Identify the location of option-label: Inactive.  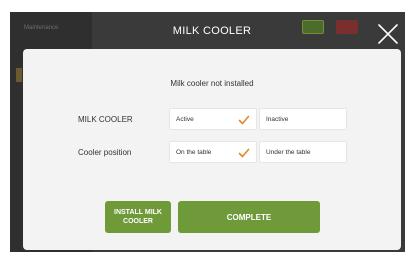
(277, 119).